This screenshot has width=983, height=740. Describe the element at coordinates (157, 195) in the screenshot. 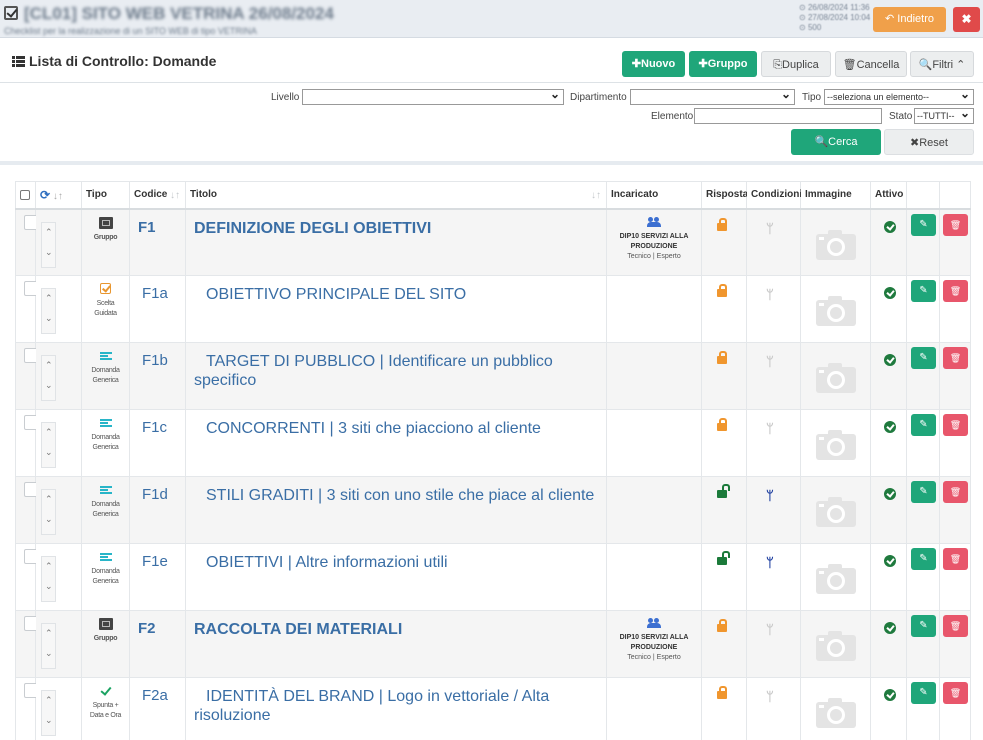

I see `codice-header: Codice ↓↑` at that location.